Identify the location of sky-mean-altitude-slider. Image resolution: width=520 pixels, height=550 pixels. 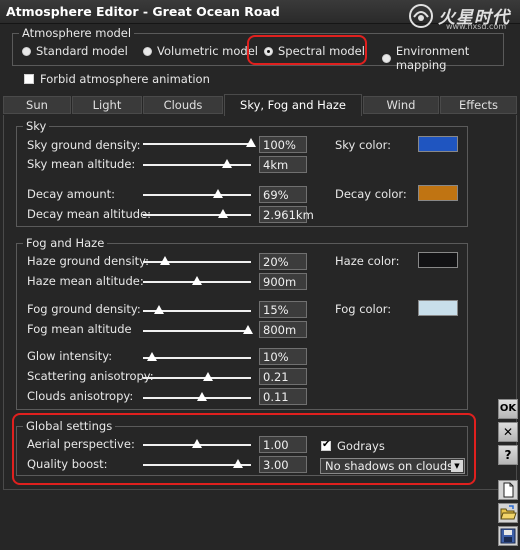
(197, 164).